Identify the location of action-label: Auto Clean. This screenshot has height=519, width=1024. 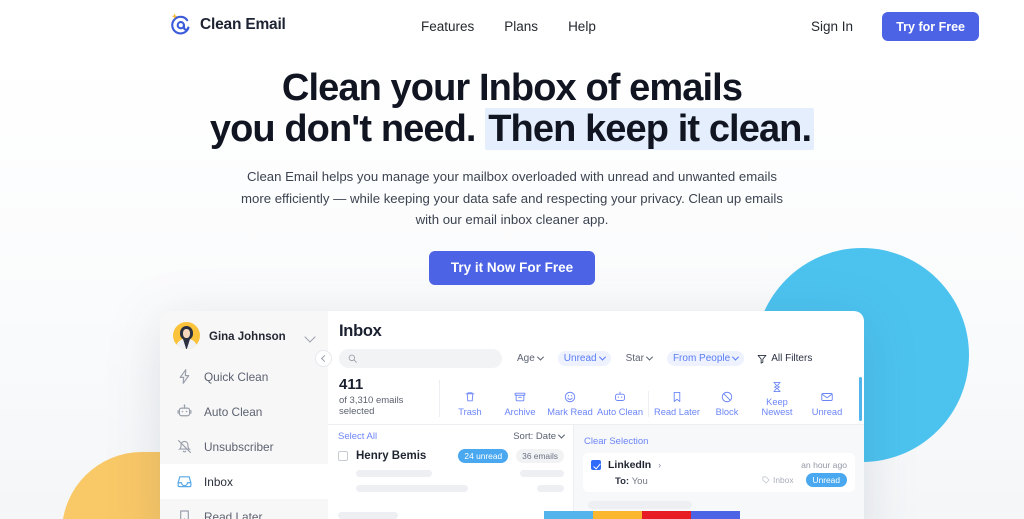
(620, 411).